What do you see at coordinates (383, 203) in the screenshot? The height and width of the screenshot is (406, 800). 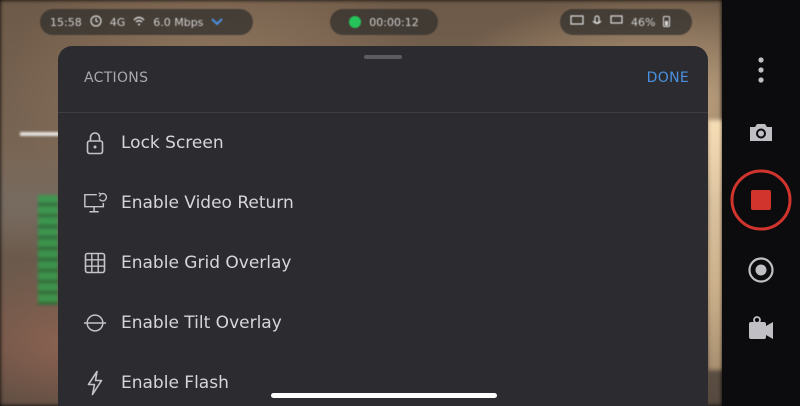 I see `action-enable-video-return: Enable Video Return` at bounding box center [383, 203].